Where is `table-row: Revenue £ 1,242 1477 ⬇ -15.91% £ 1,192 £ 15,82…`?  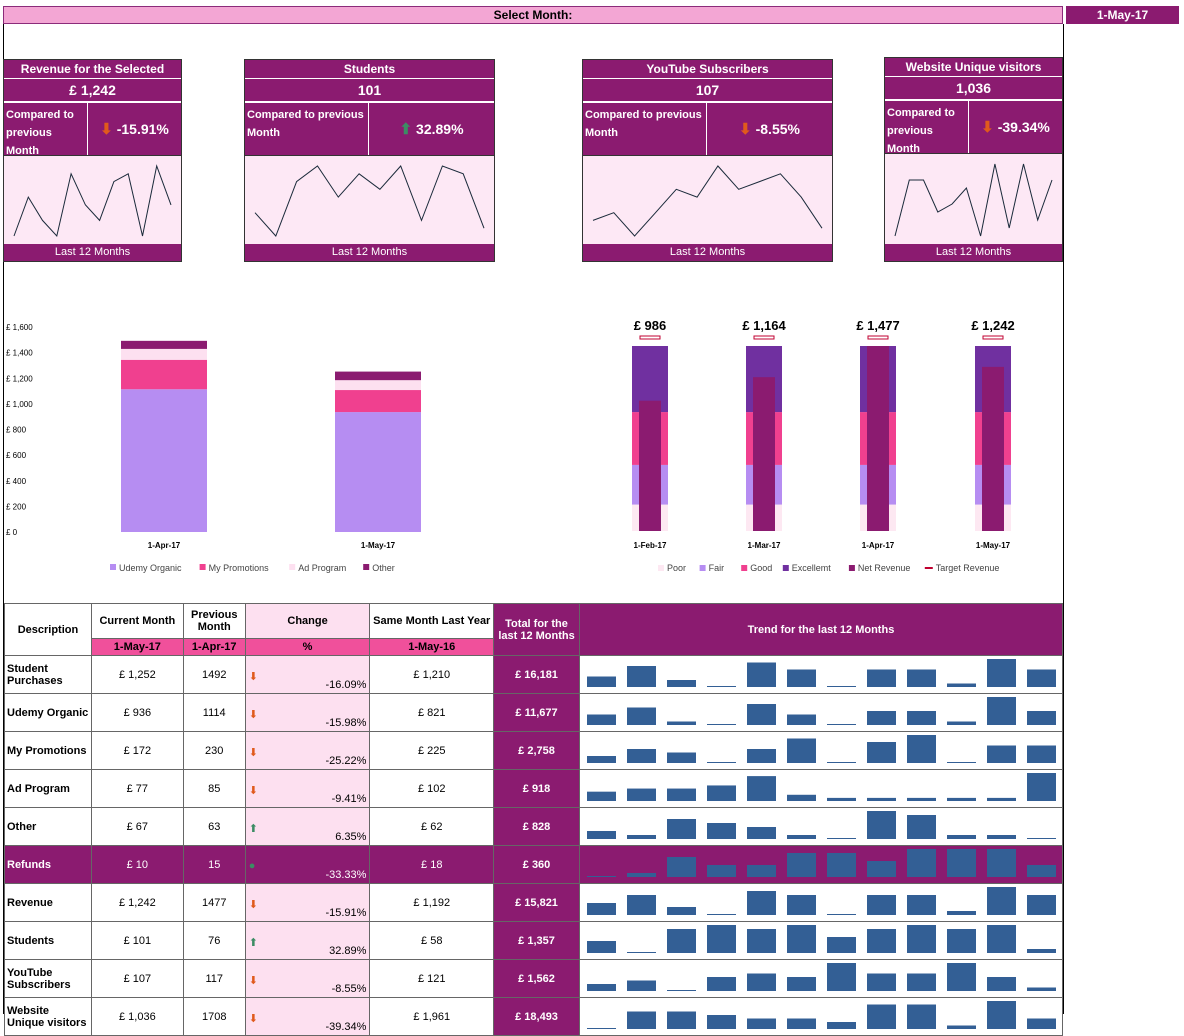 table-row: Revenue £ 1,242 1477 ⬇ -15.91% £ 1,192 £ 15,82… is located at coordinates (534, 902).